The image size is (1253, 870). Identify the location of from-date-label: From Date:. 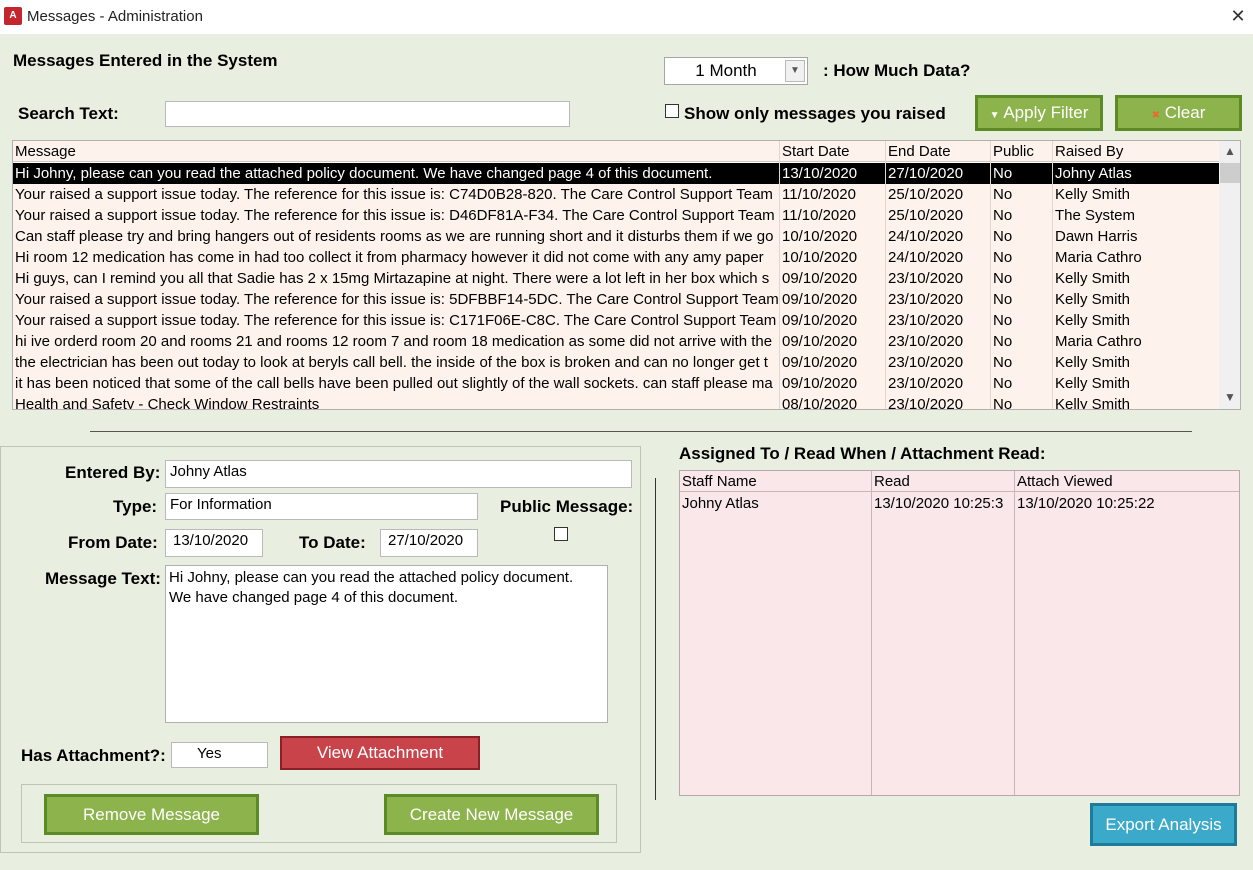
(113, 542).